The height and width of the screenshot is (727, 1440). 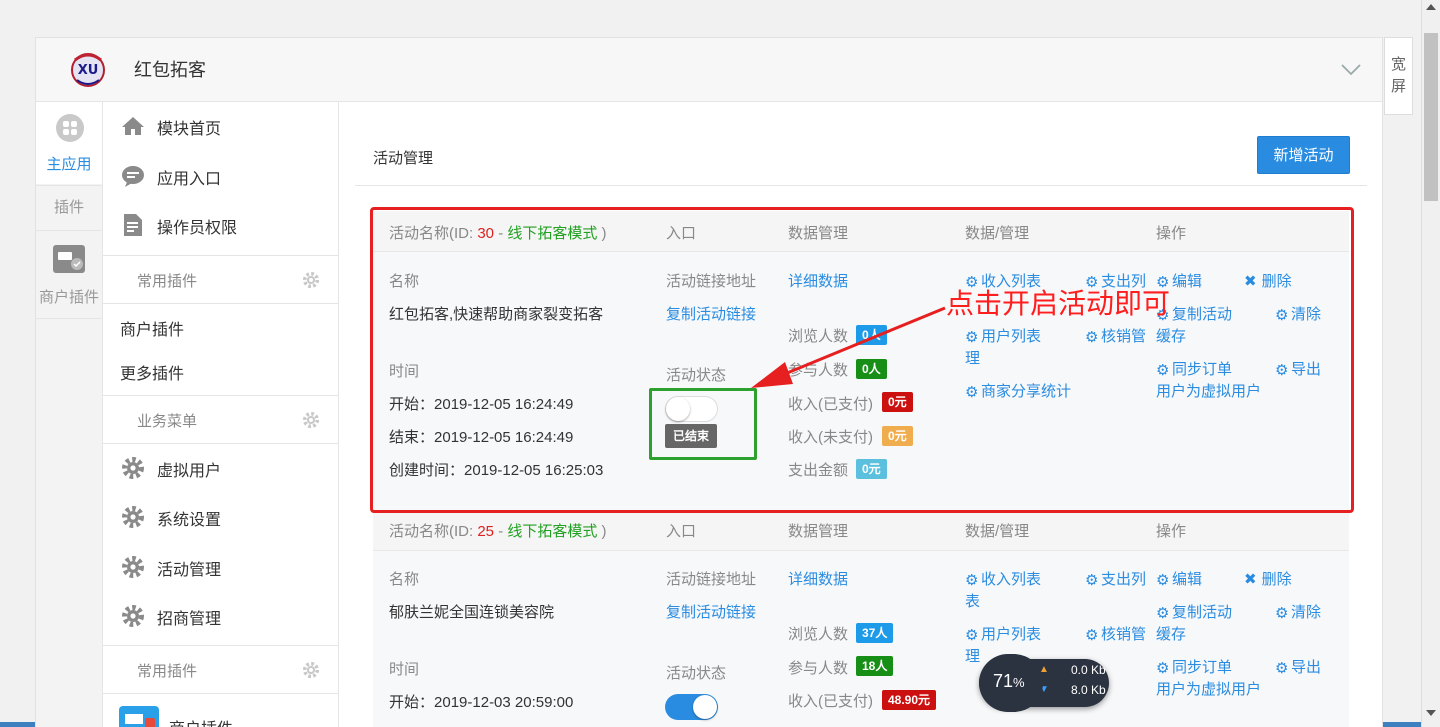 What do you see at coordinates (501, 531) in the screenshot?
I see `dash: -` at bounding box center [501, 531].